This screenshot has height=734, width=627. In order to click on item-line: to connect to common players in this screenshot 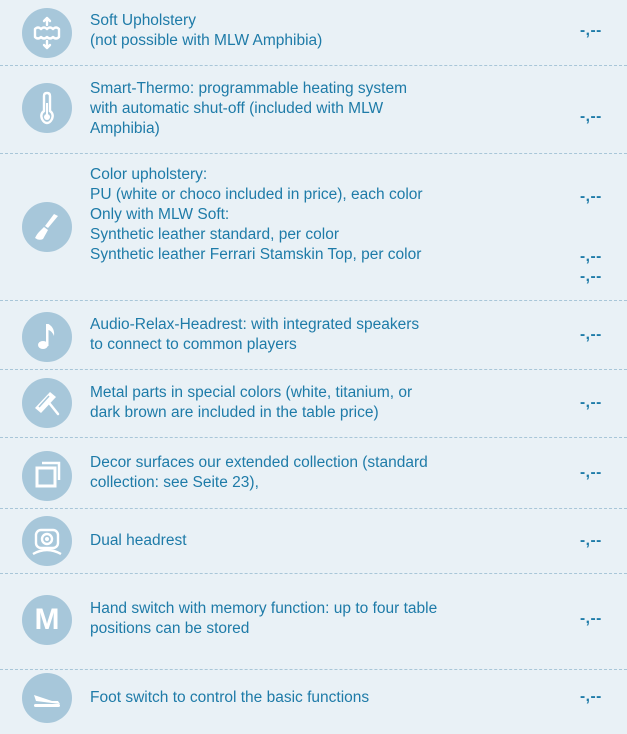, I will do `click(193, 344)`.